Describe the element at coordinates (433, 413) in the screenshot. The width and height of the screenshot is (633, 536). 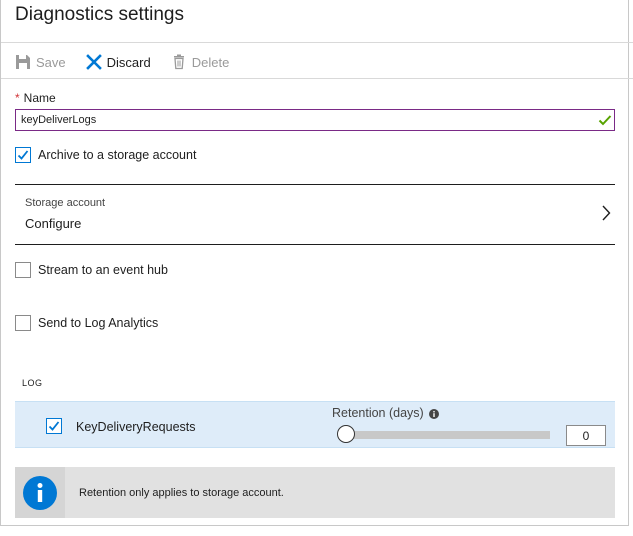
I see `info-icon` at that location.